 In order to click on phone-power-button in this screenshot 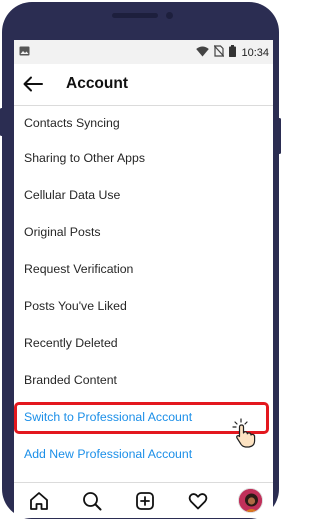, I will do `click(279, 136)`.